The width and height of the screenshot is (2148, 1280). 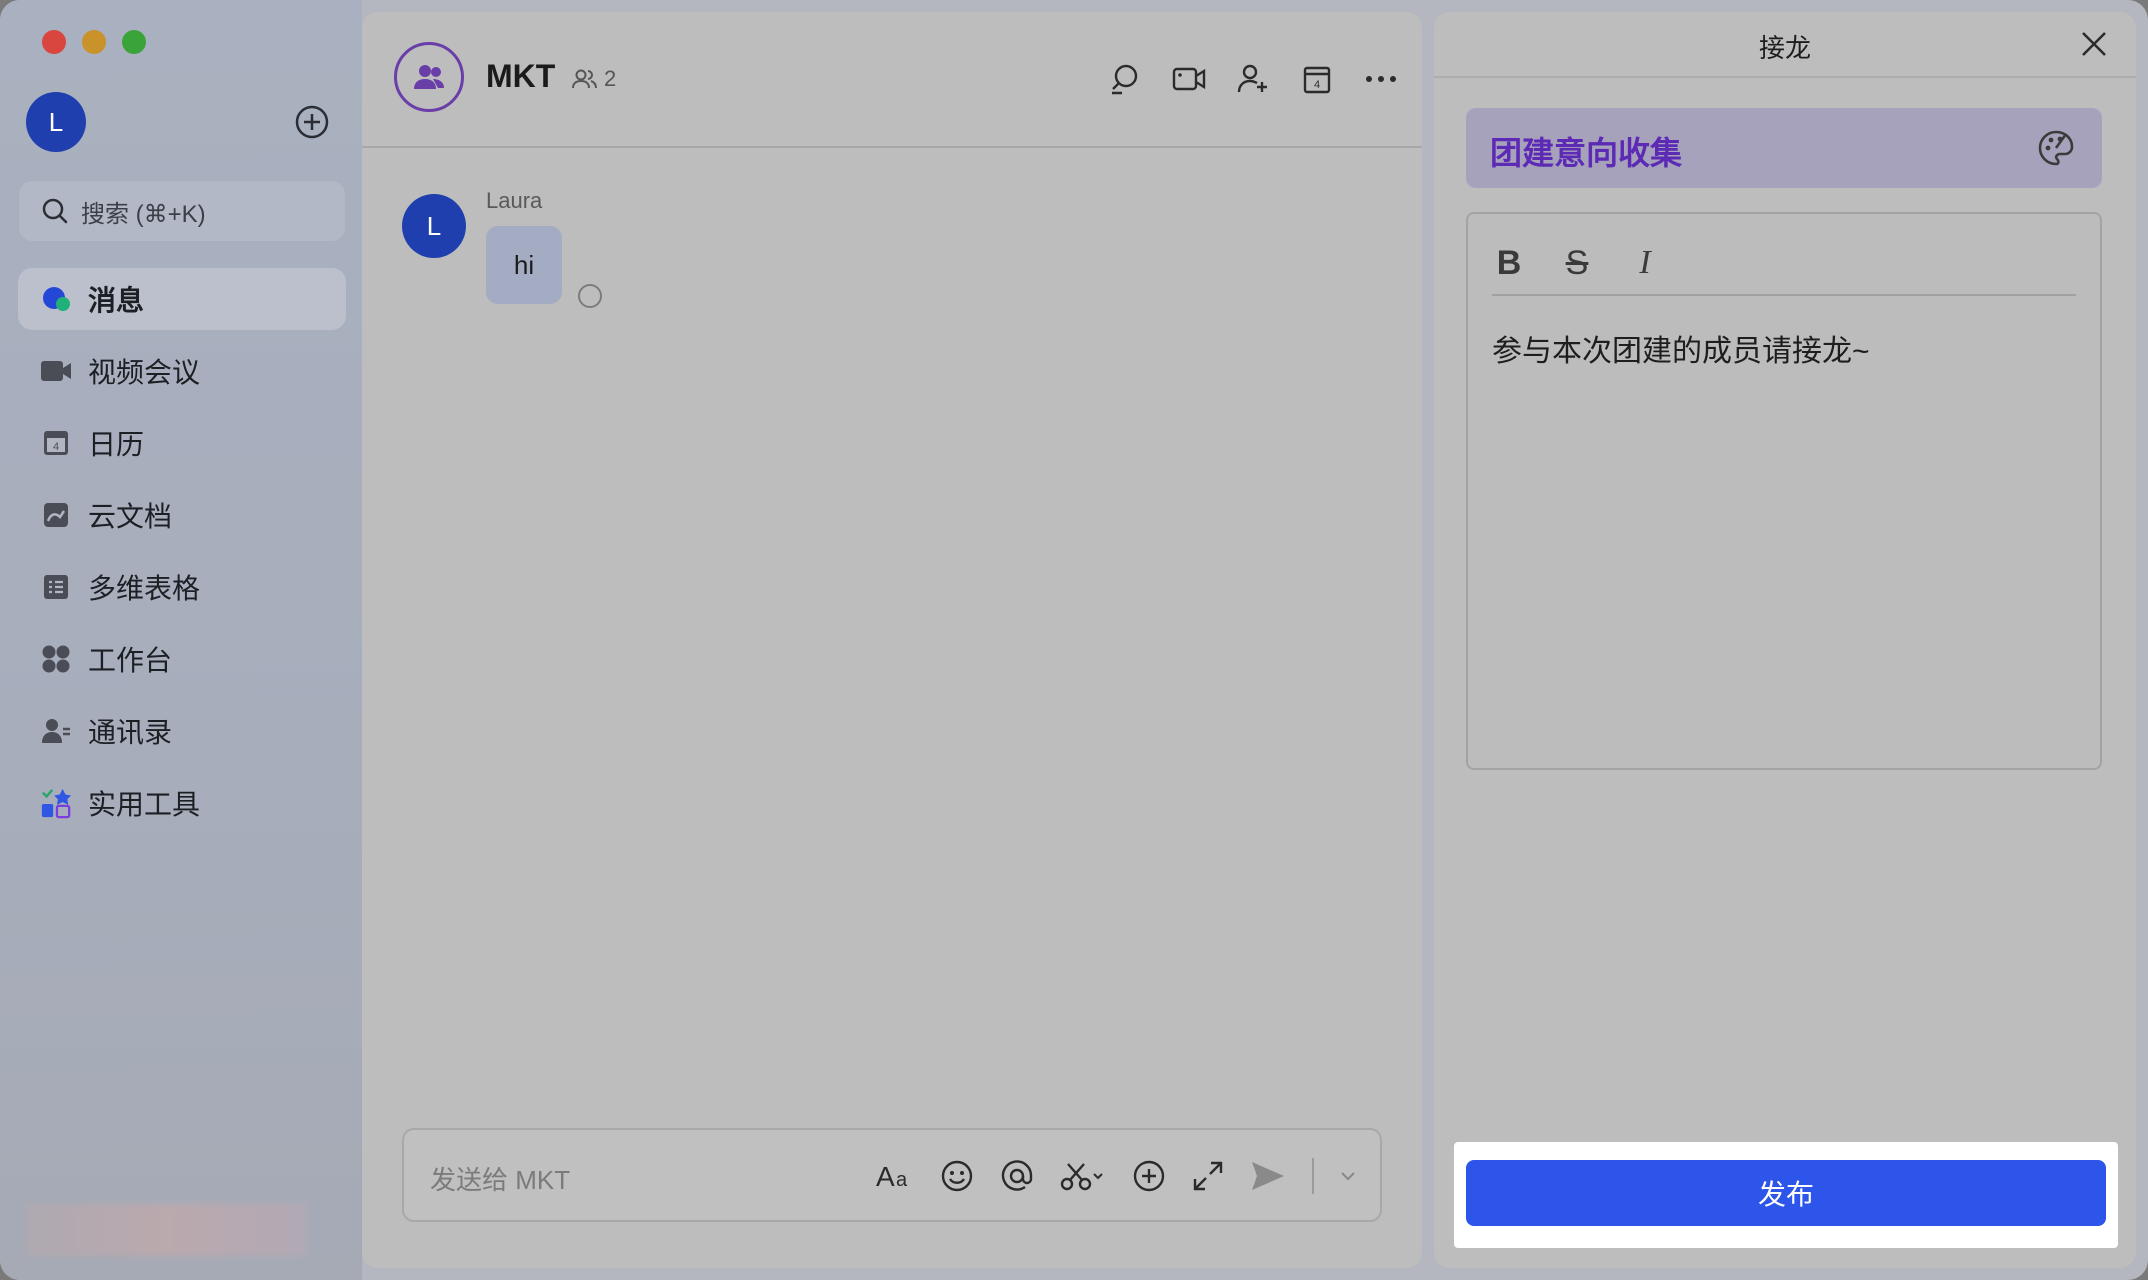 What do you see at coordinates (116, 300) in the screenshot?
I see `sidebar-item-label: 消息` at bounding box center [116, 300].